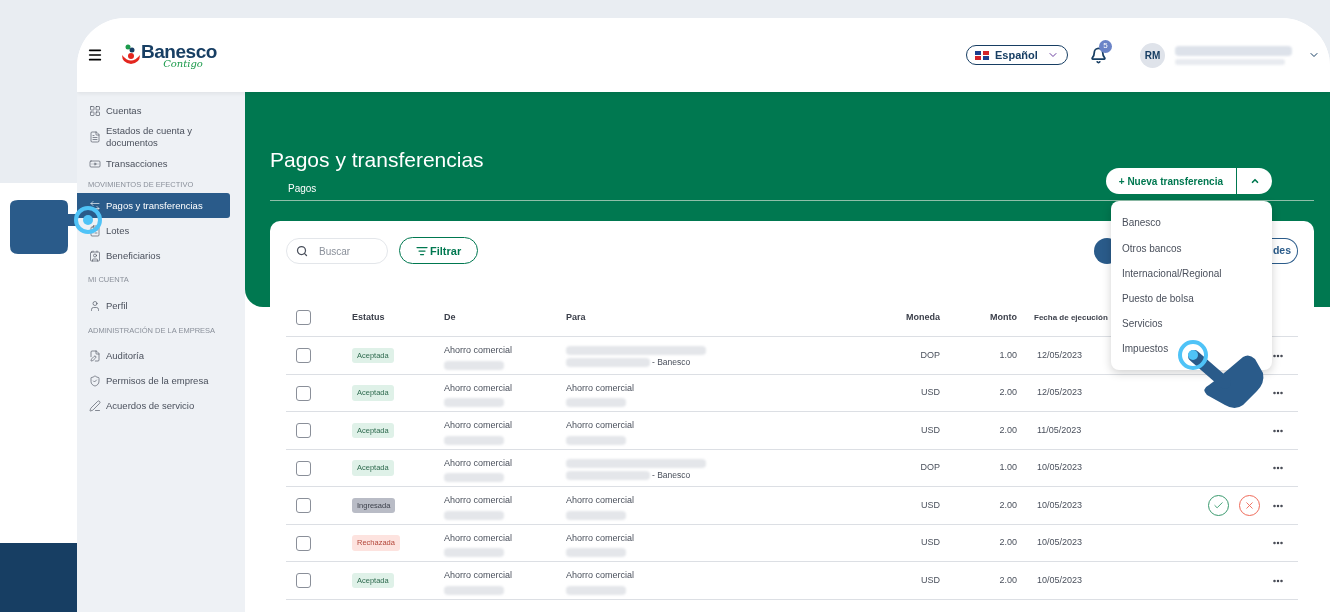 Image resolution: width=1330 pixels, height=612 pixels. What do you see at coordinates (1059, 430) in the screenshot?
I see `table-cell-text: 11/05/2023` at bounding box center [1059, 430].